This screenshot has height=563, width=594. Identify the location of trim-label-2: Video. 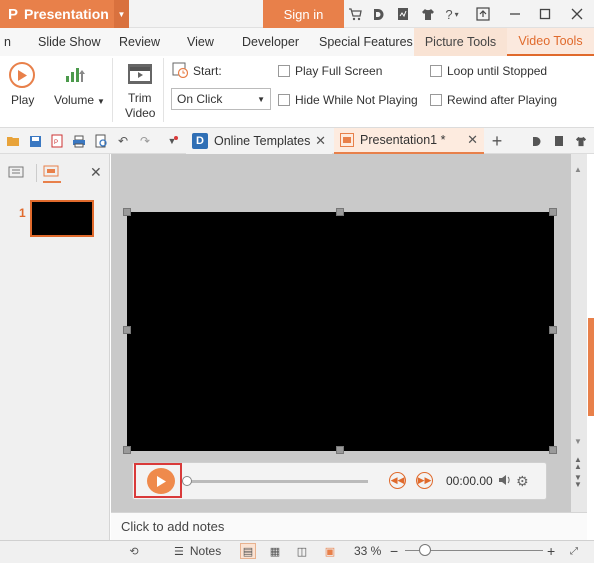
(140, 113).